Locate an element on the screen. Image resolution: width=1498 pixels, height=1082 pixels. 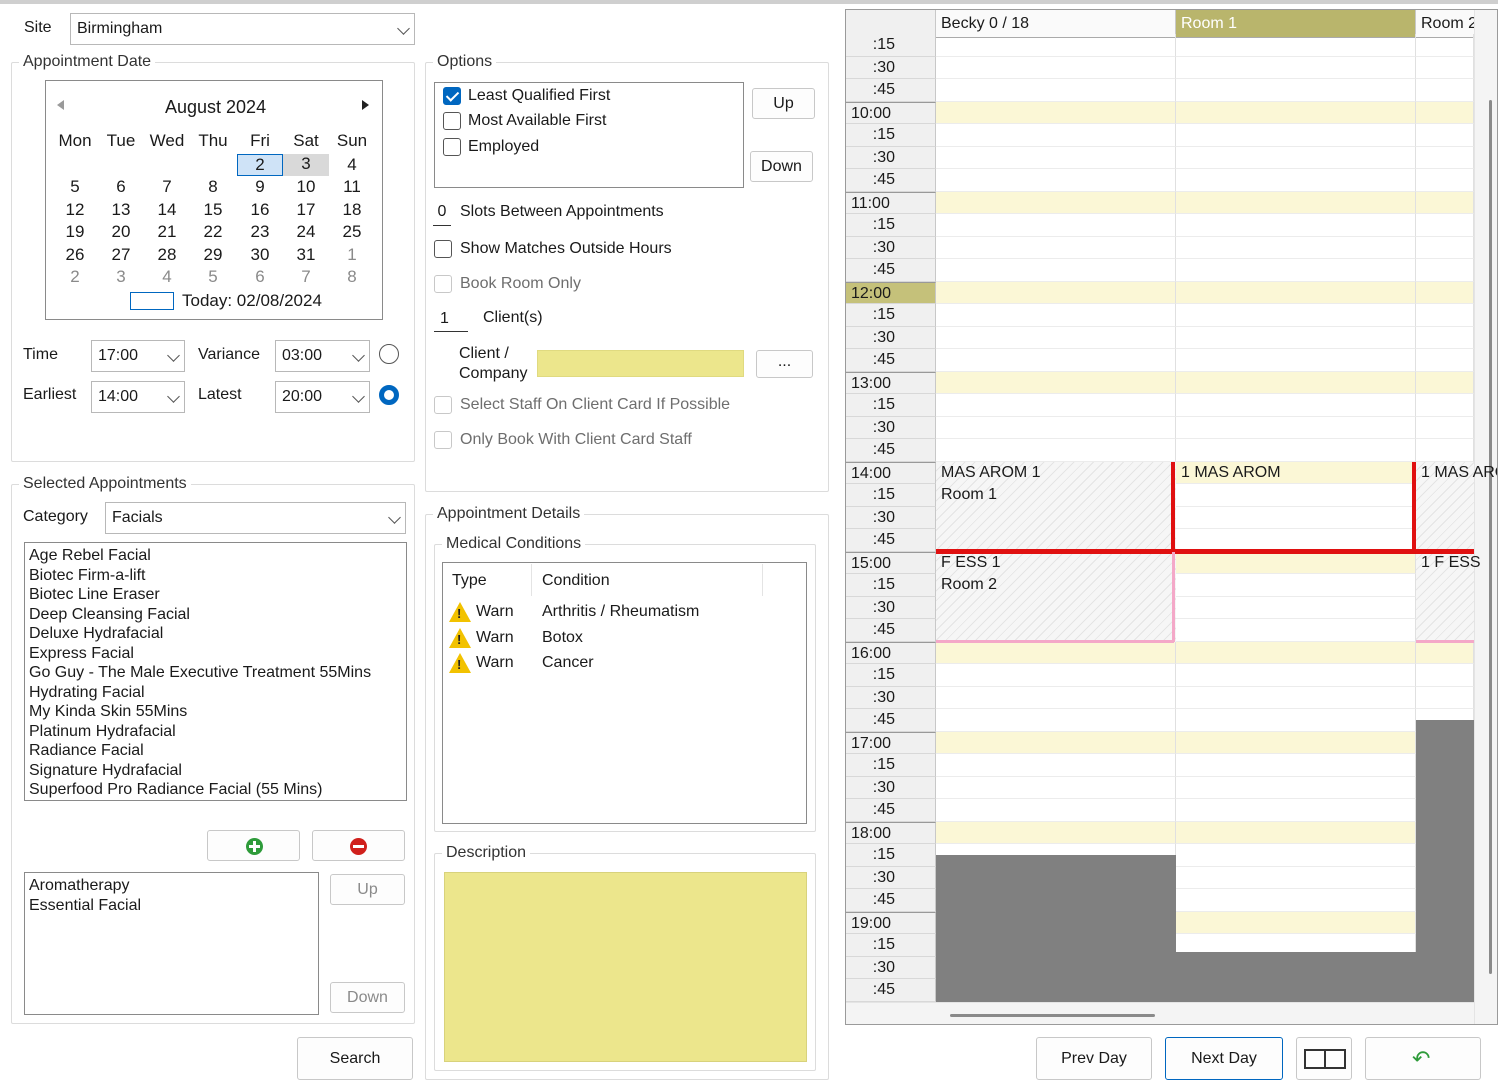
appointment-label: Room 1 is located at coordinates (969, 495).